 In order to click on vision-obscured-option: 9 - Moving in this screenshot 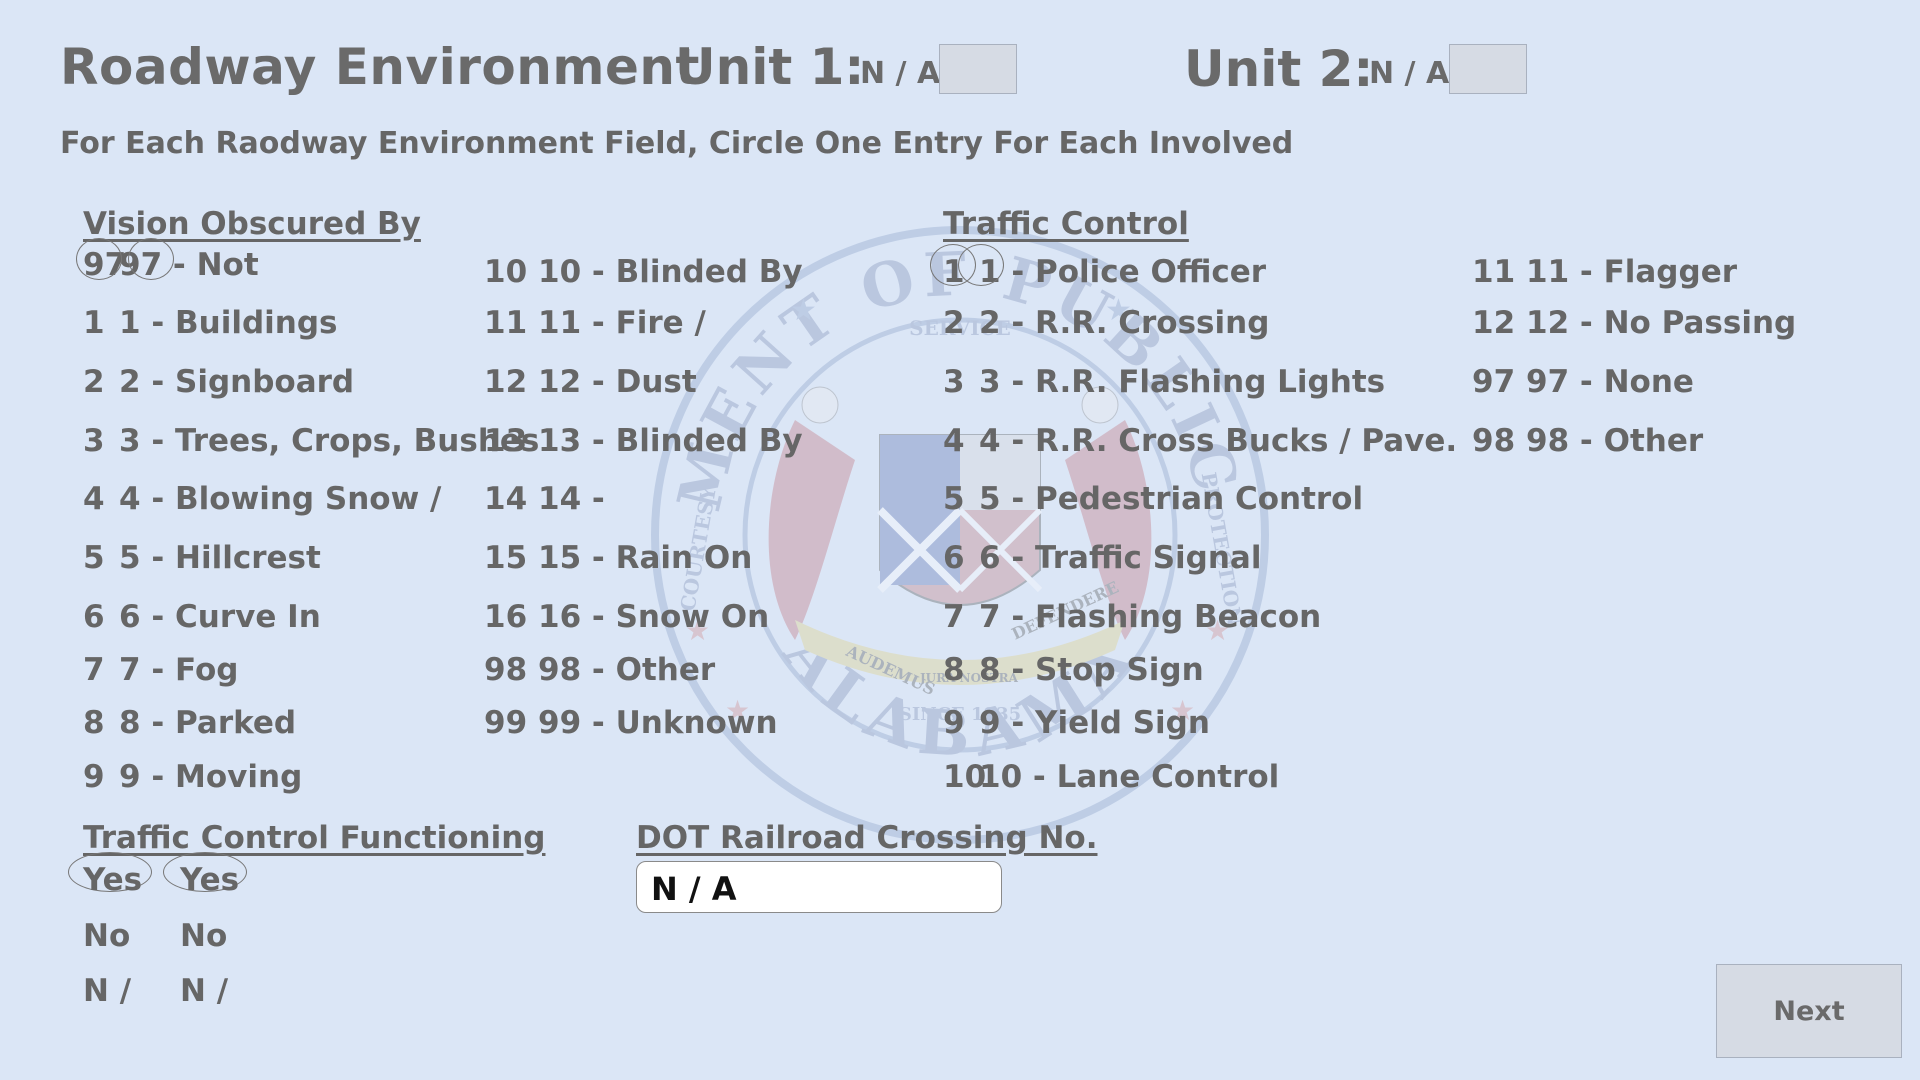, I will do `click(210, 777)`.